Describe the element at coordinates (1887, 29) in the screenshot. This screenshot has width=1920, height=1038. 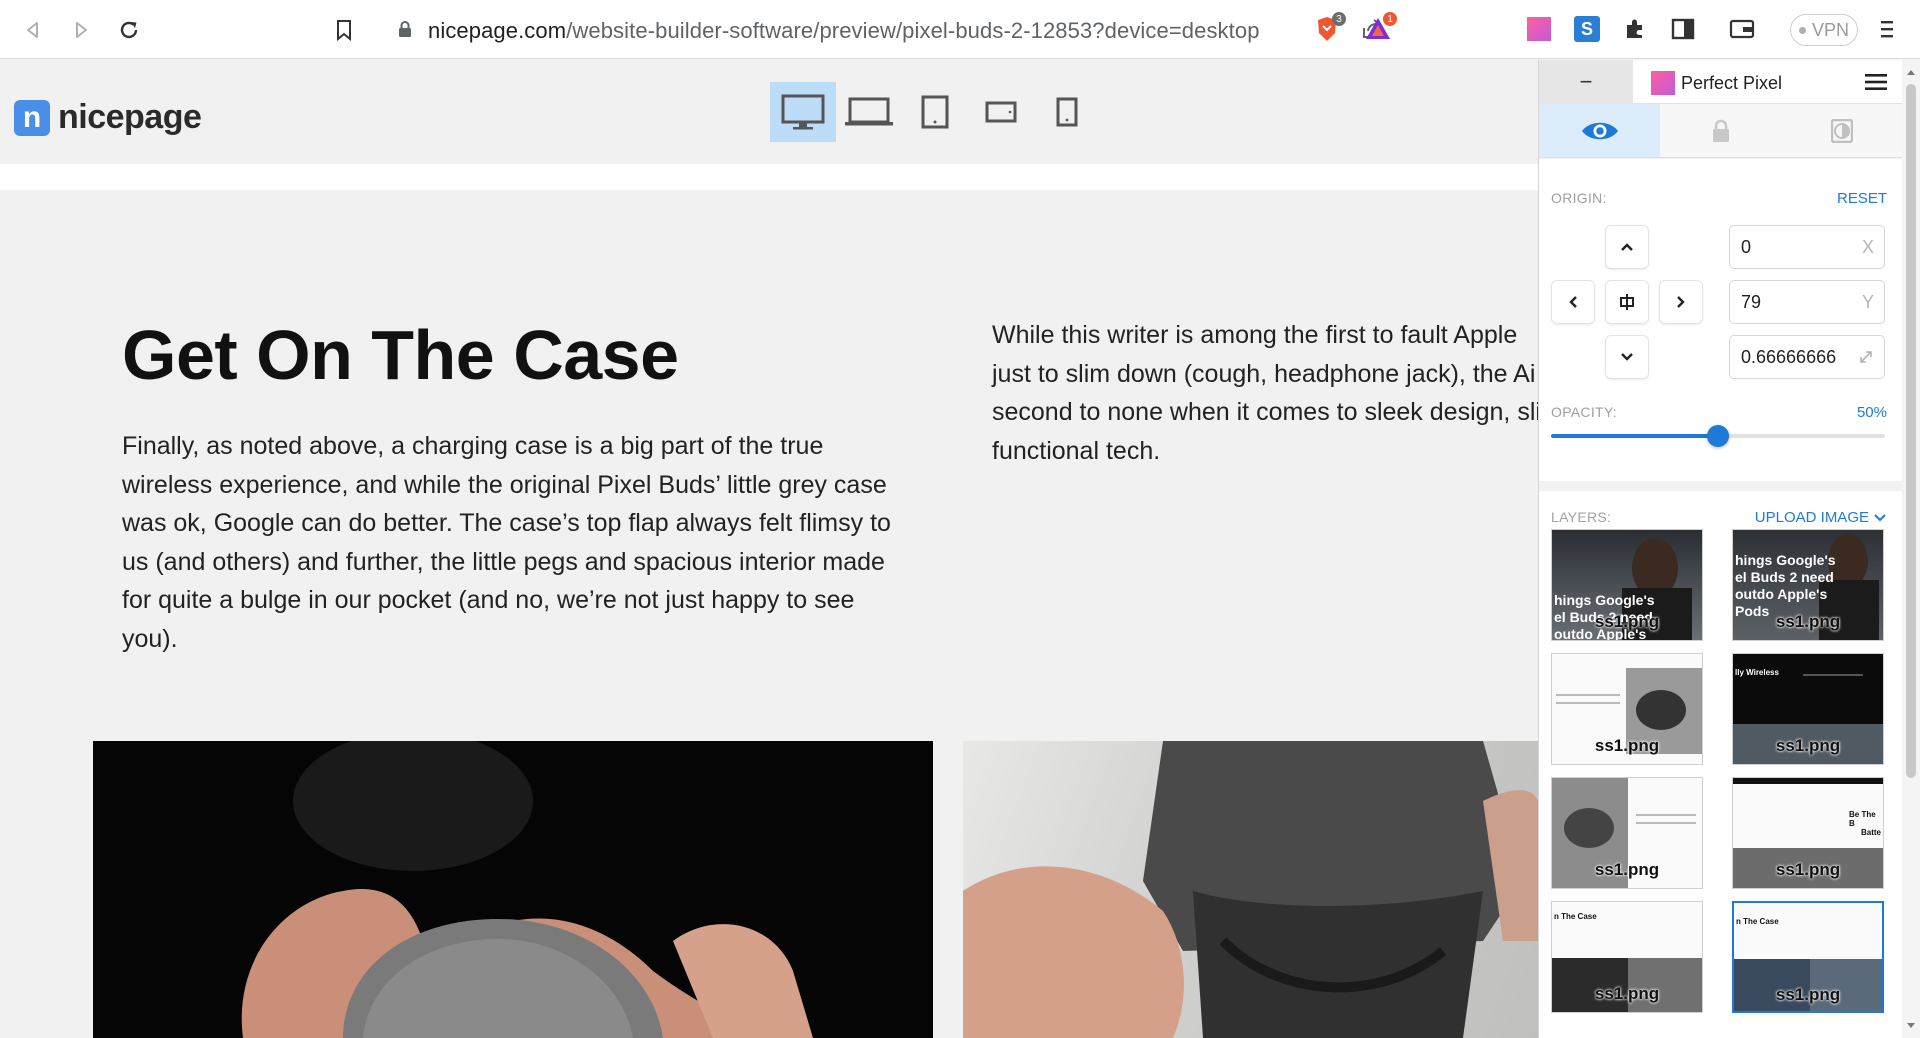
I see `browser-menu-icon` at that location.